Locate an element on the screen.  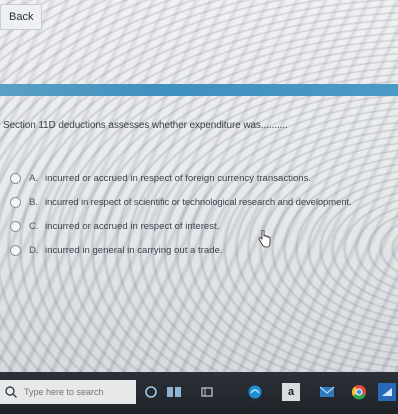
option-c-letter: C. is located at coordinates (34, 226).